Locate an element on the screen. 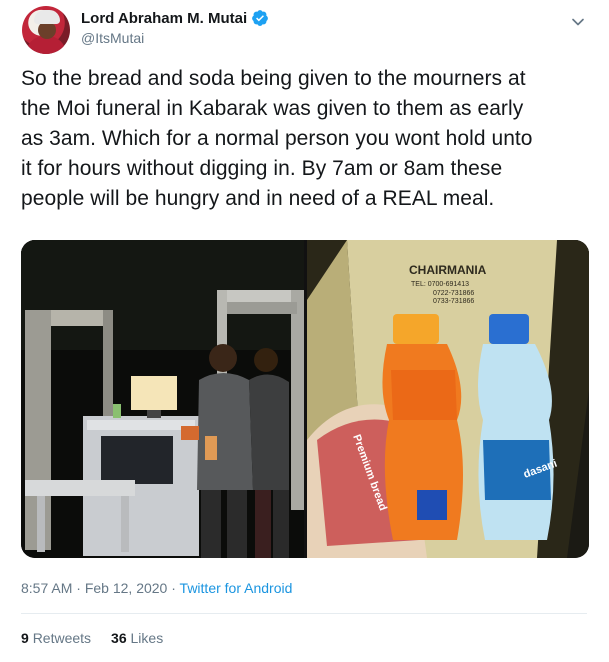 Image resolution: width=609 pixels, height=662 pixels. retweets-count: 9 is located at coordinates (25, 638).